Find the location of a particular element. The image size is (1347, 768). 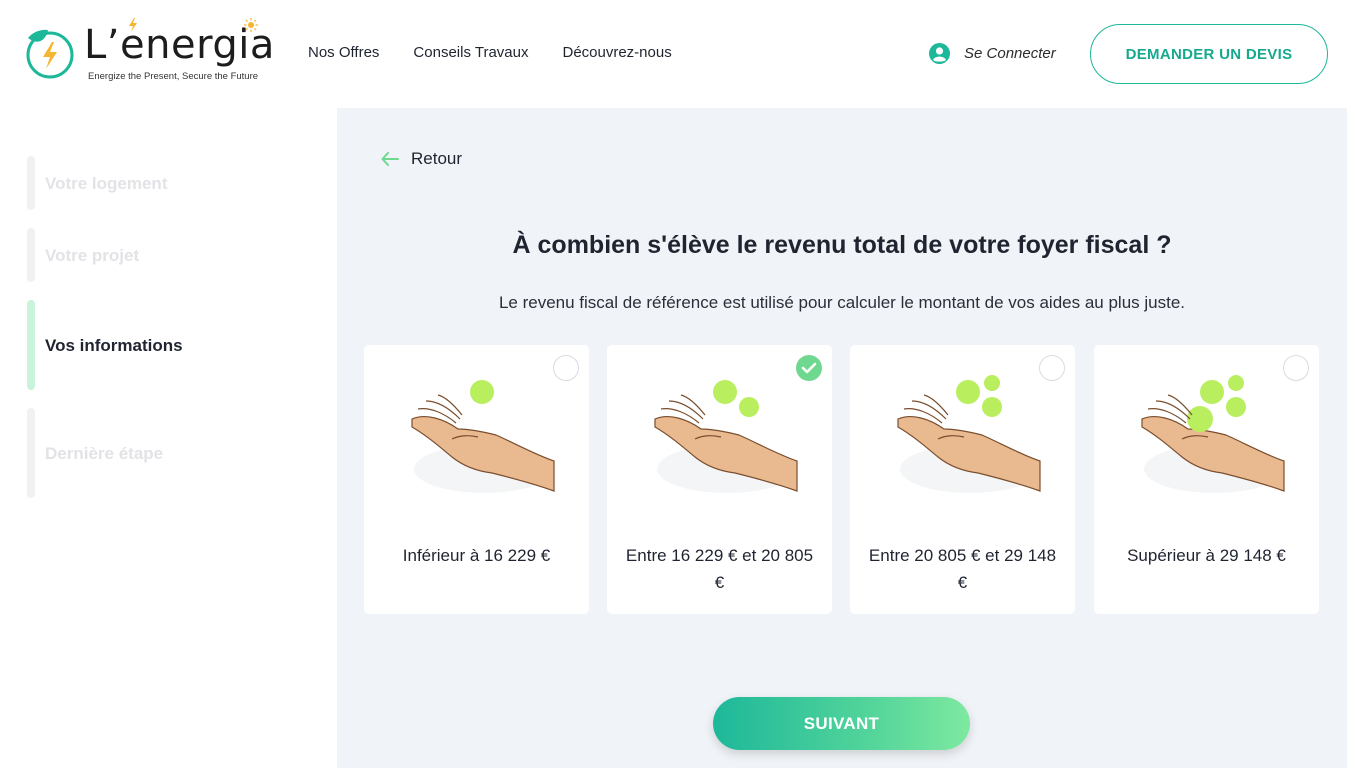

step-label: Dernière étape is located at coordinates (104, 453).